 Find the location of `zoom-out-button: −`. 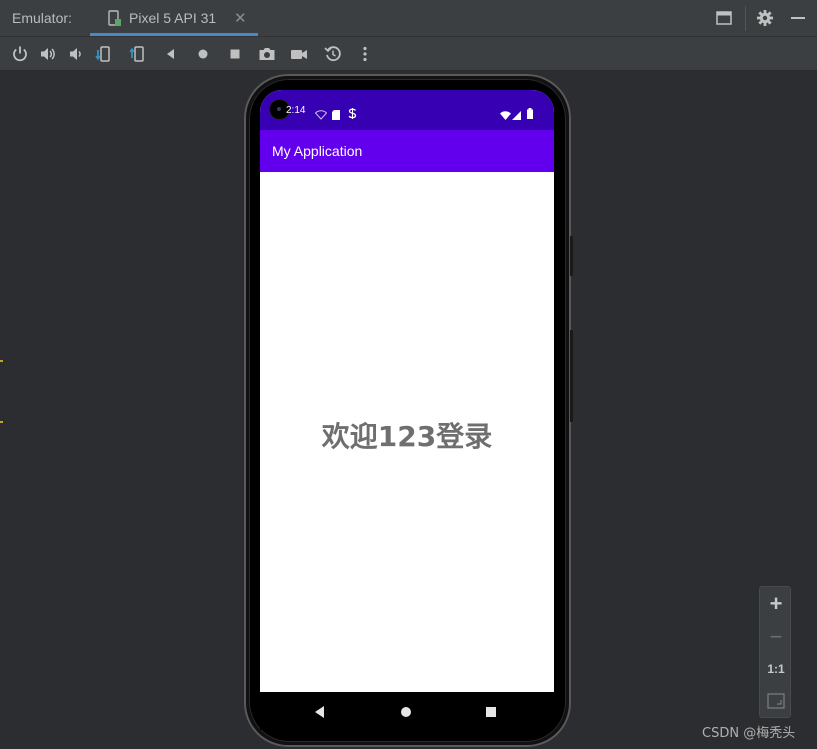

zoom-out-button: − is located at coordinates (776, 637).